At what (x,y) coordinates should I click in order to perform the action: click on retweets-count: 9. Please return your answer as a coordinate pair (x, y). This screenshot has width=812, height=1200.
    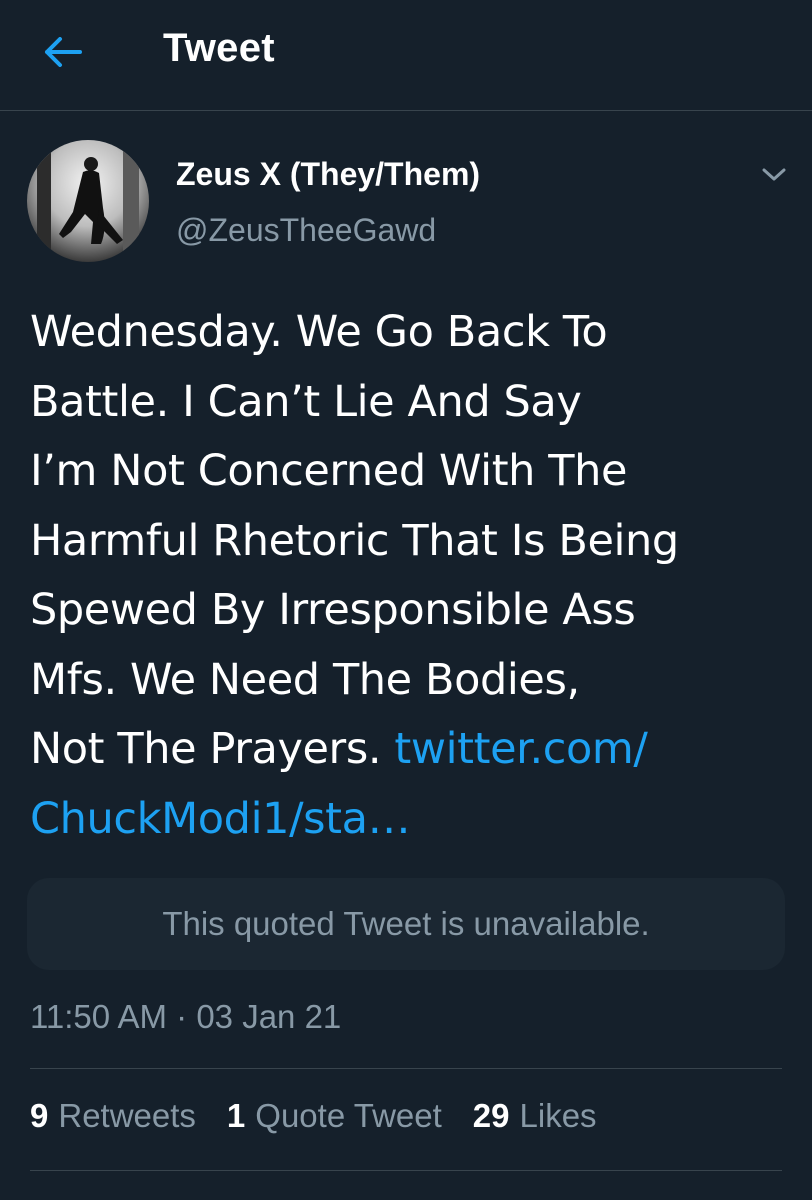
    Looking at the image, I should click on (39, 1115).